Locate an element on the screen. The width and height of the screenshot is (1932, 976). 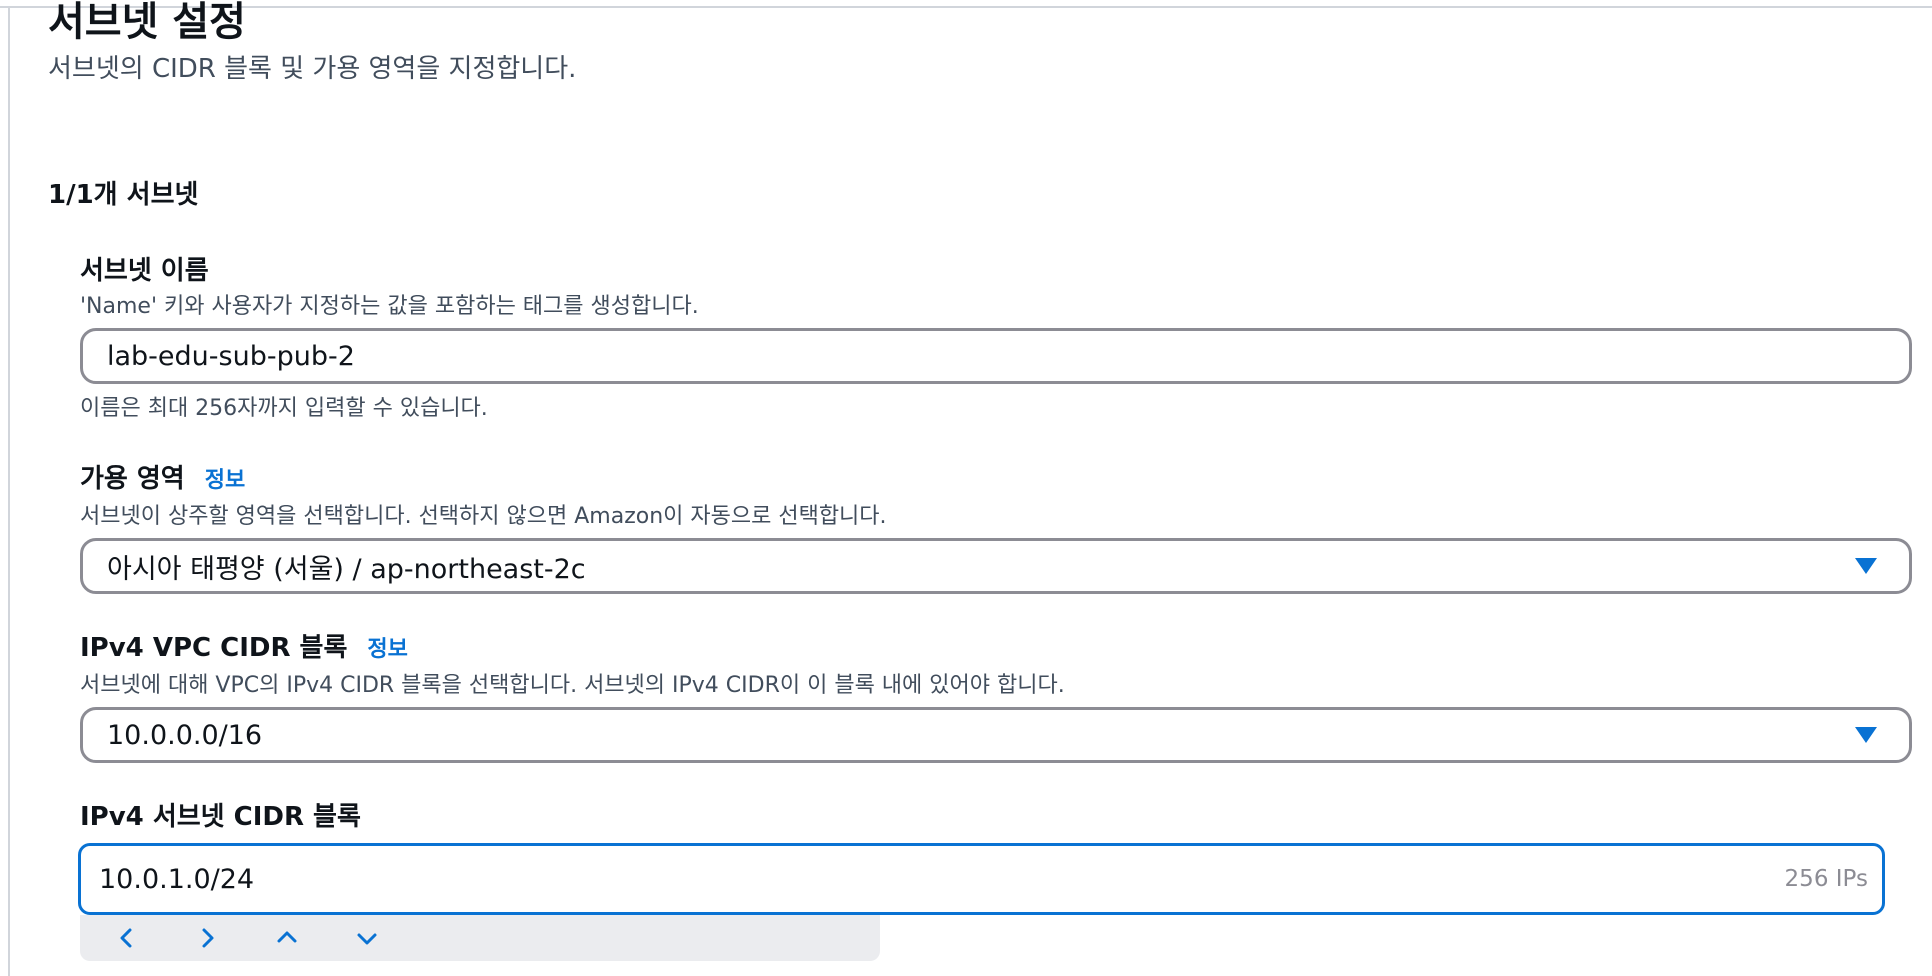
subnet-name-description: 'Name' 키와 사용자가 지정하는 값을 포함하는 태그를 생성합니다. is located at coordinates (389, 306).